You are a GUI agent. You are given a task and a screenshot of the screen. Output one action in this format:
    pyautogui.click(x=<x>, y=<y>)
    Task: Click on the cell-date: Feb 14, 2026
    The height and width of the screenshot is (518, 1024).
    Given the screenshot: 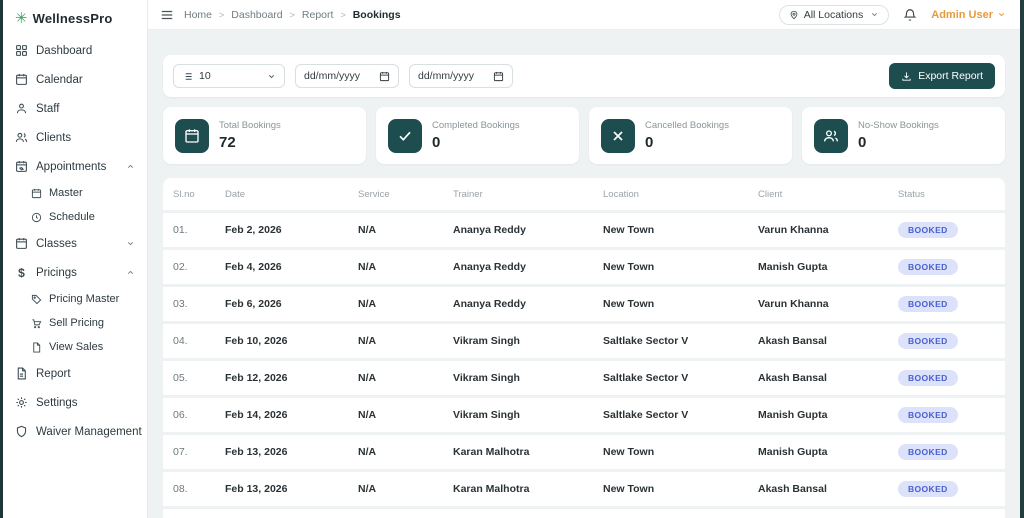 What is the action you would take?
    pyautogui.click(x=256, y=415)
    